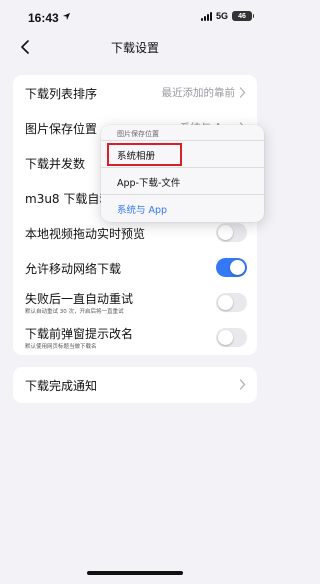  Describe the element at coordinates (85, 234) in the screenshot. I see `local-video-preview-label: 本地视频拖动实时预览` at that location.